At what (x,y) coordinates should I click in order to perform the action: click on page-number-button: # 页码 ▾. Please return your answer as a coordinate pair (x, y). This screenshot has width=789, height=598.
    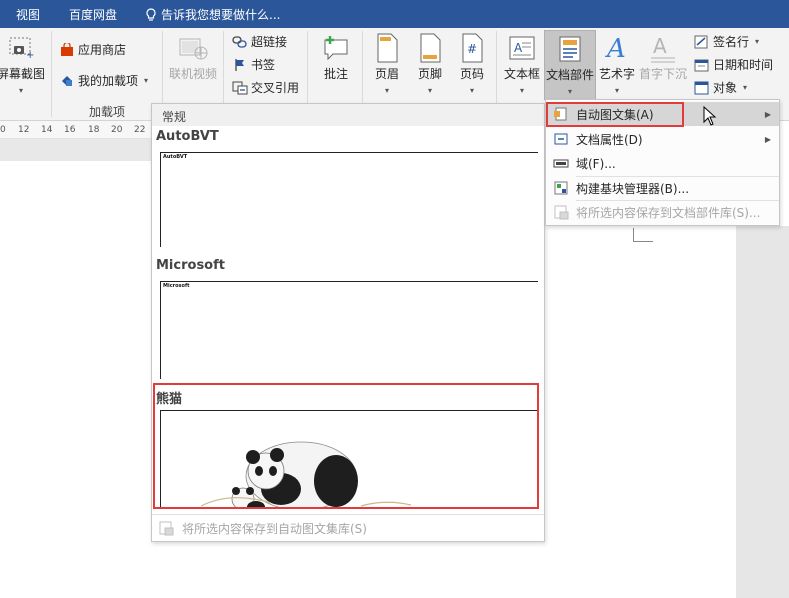
    Looking at the image, I should click on (472, 63).